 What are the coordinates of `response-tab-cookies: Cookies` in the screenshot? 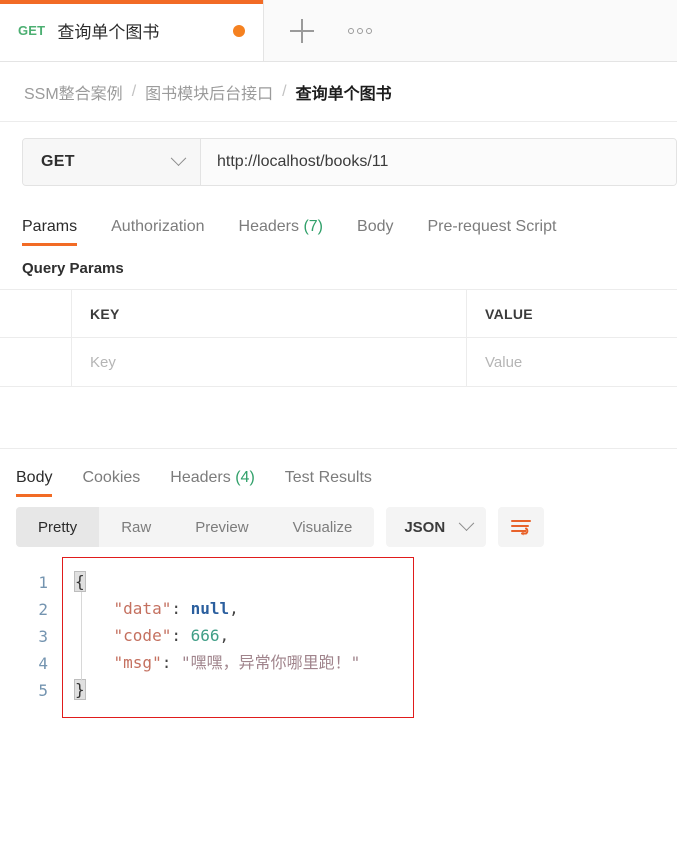 It's located at (111, 483).